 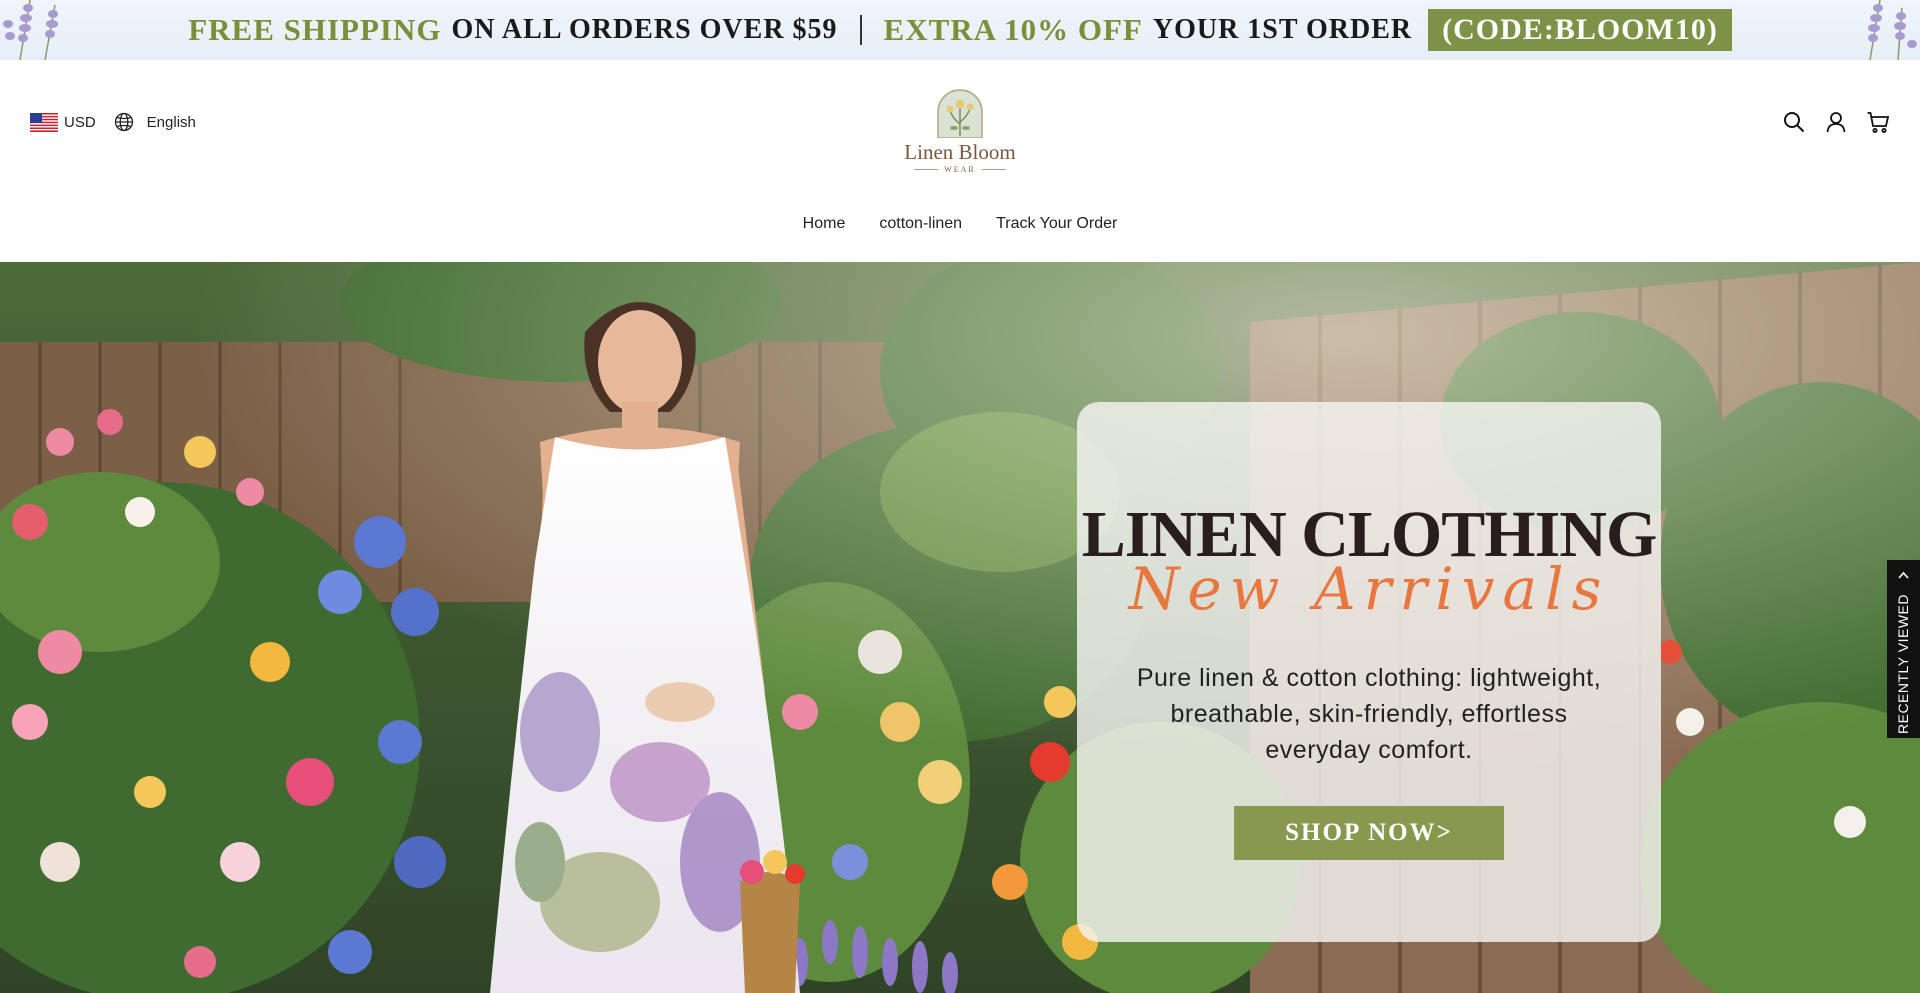 I want to click on brand-logo: Linen Bloom WEAR, so click(x=960, y=132).